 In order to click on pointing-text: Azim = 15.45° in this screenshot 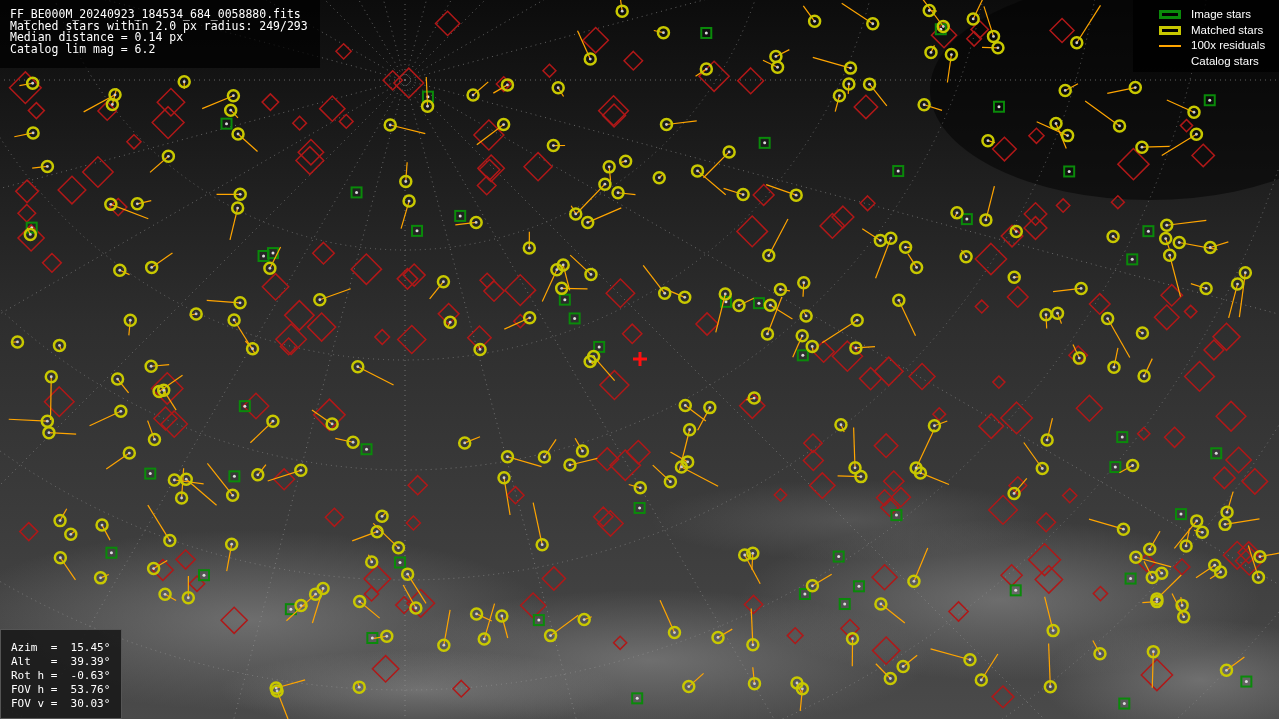, I will do `click(61, 648)`.